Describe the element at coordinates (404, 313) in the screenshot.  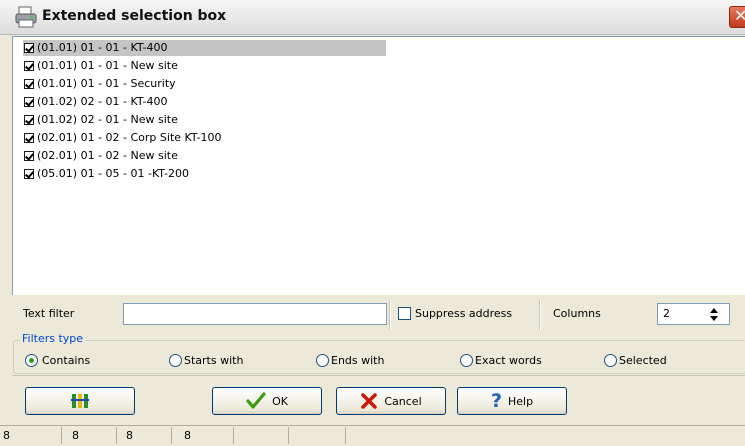
I see `suppress-address-checkbox` at that location.